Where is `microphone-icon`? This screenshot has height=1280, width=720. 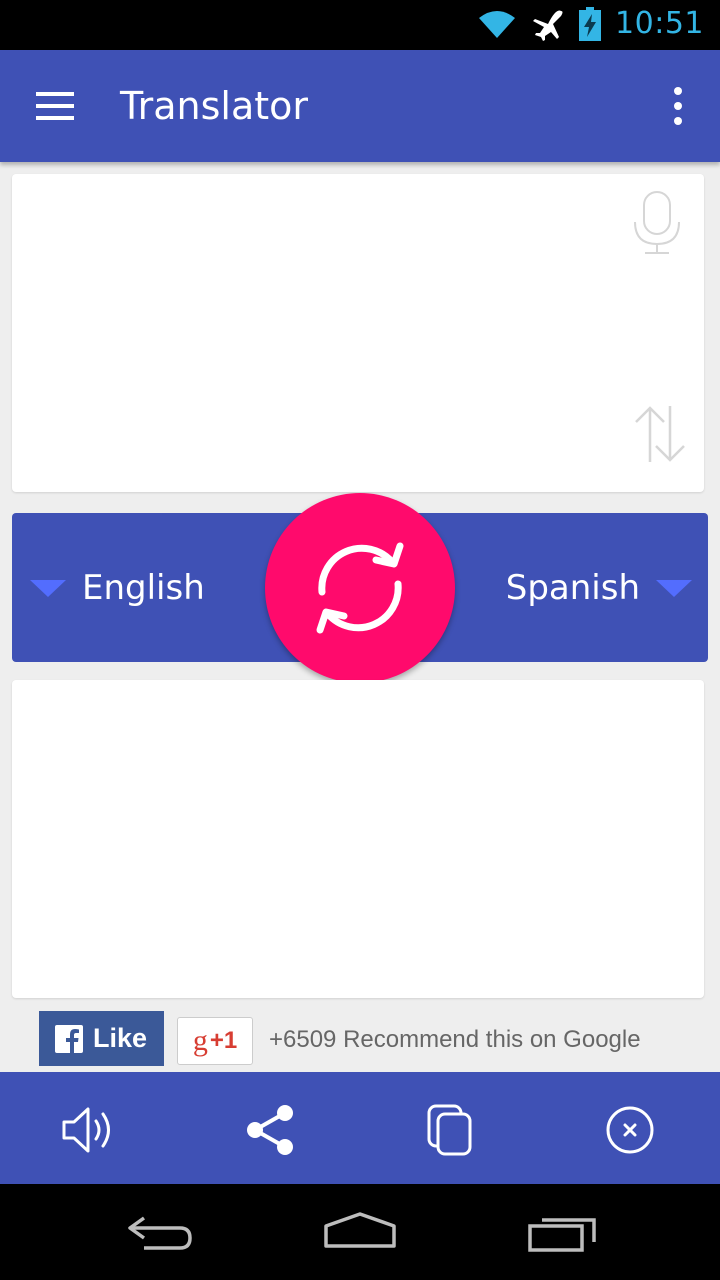 microphone-icon is located at coordinates (657, 223).